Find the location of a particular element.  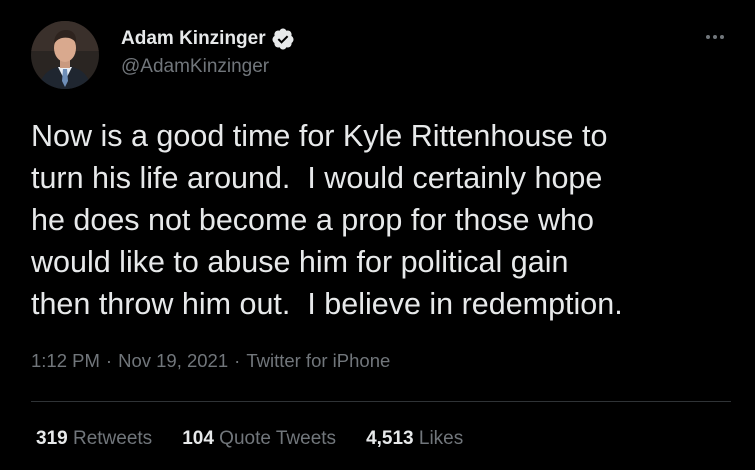

quote-tweets-label: Quote Tweets is located at coordinates (278, 438).